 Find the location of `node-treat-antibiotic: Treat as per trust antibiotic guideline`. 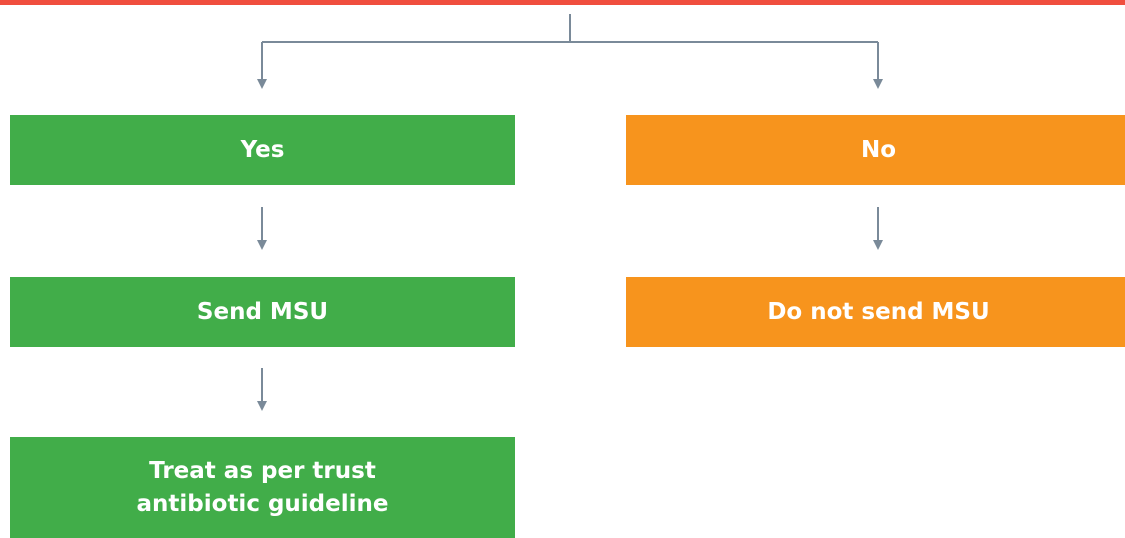

node-treat-antibiotic: Treat as per trust antibiotic guideline is located at coordinates (262, 487).